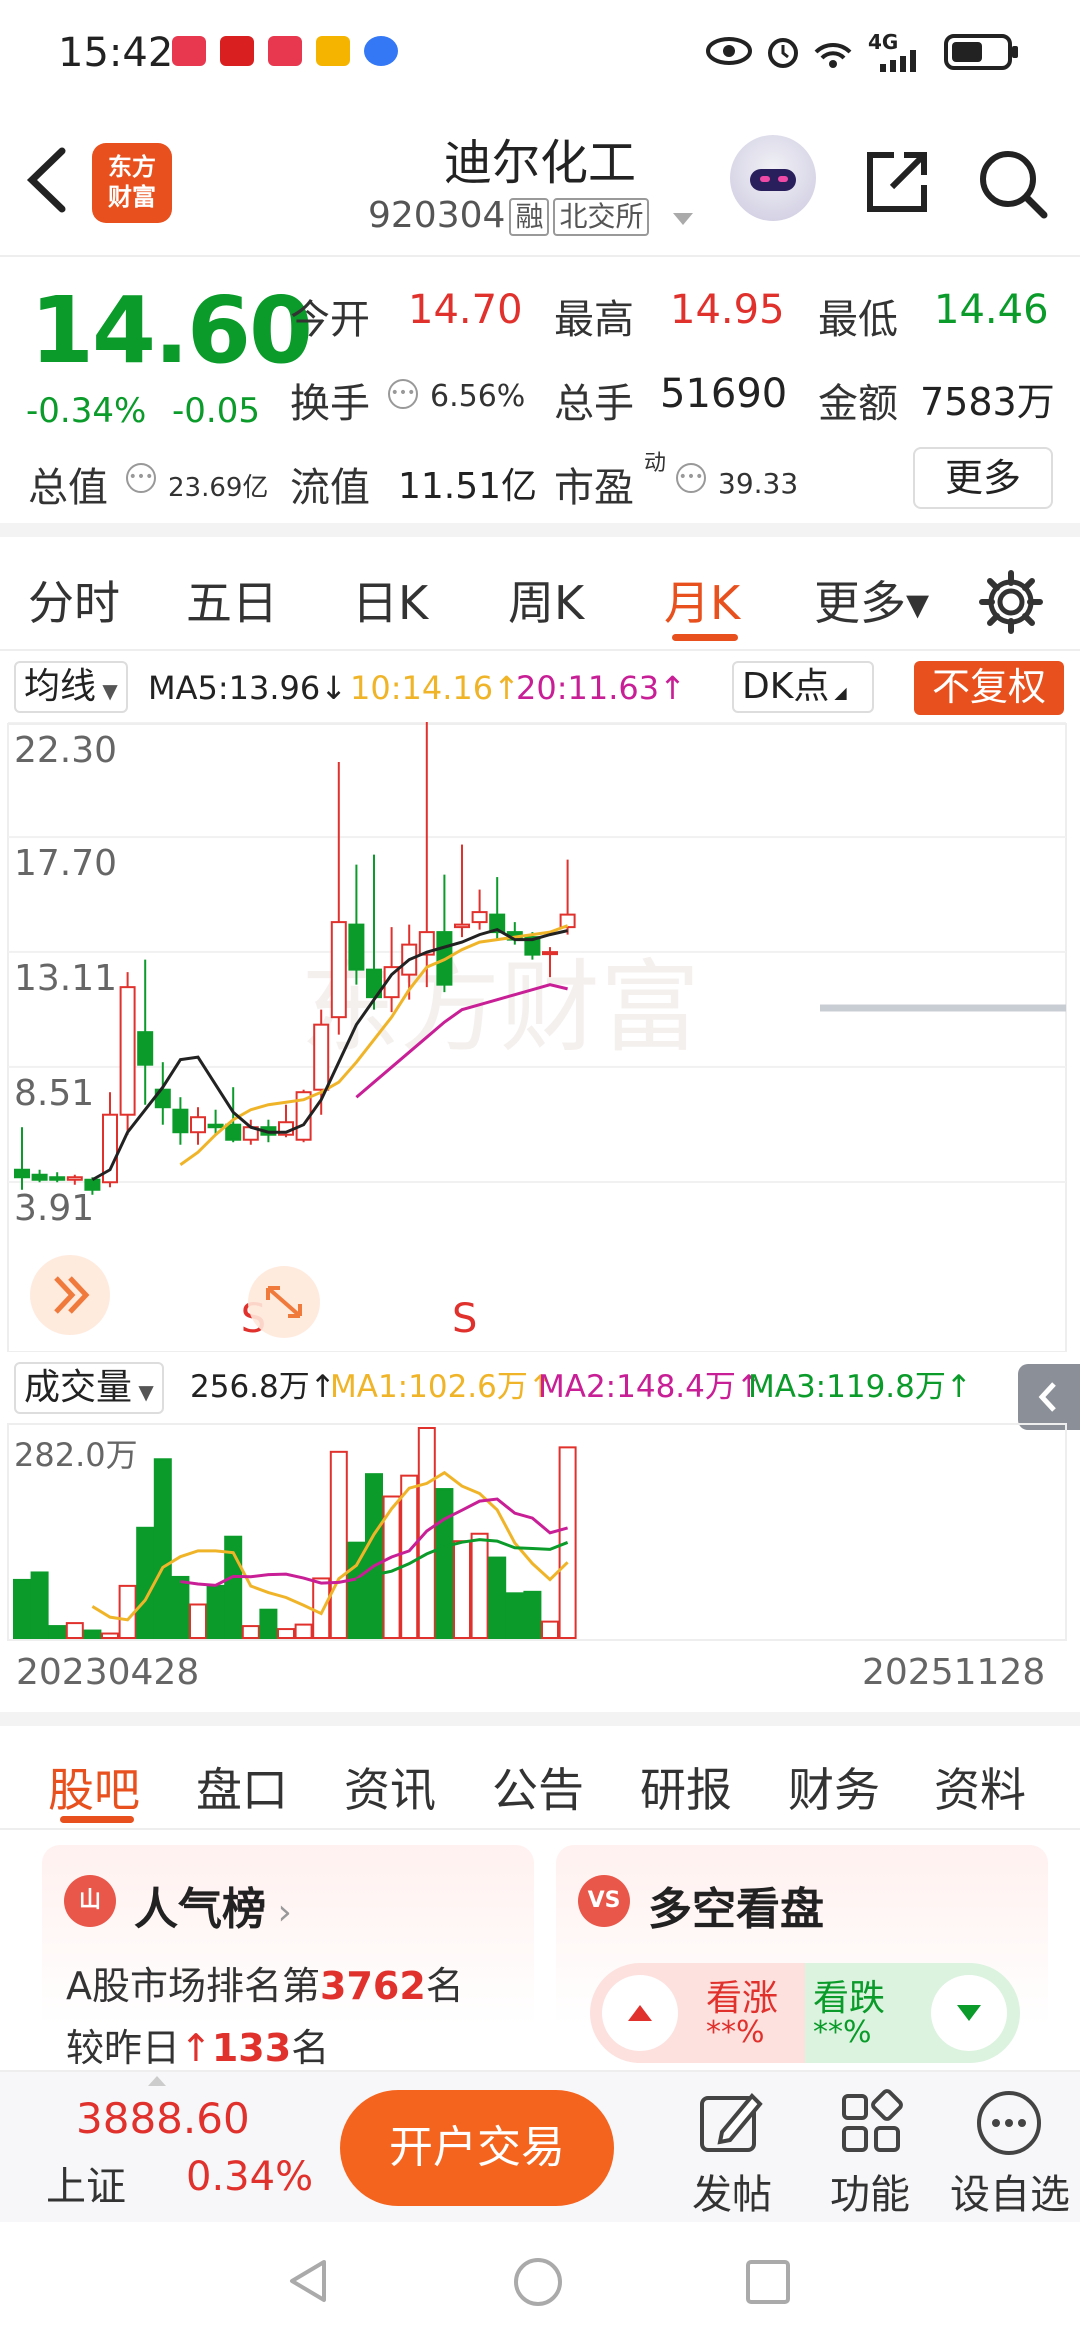 The width and height of the screenshot is (1080, 2340). I want to click on turnover-label: 换手, so click(330, 404).